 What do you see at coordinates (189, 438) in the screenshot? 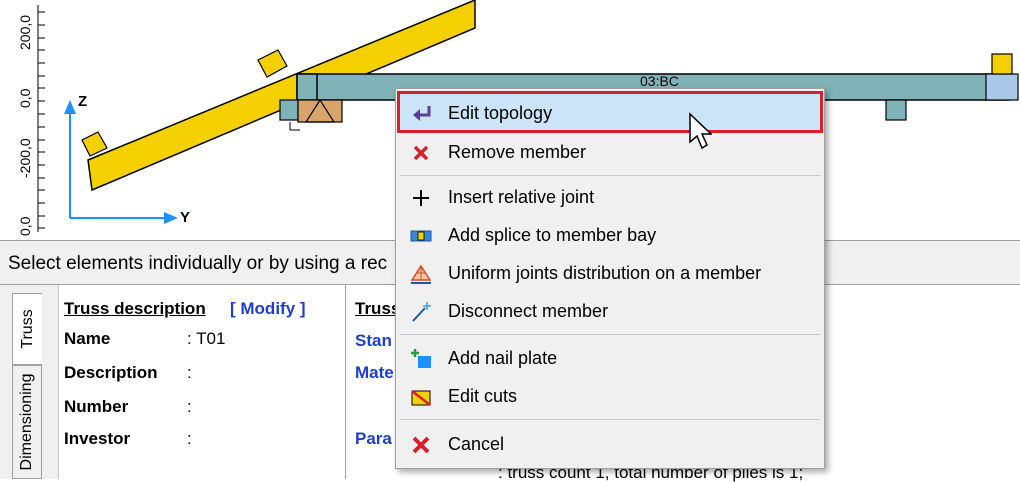
I see `investor-value: :` at bounding box center [189, 438].